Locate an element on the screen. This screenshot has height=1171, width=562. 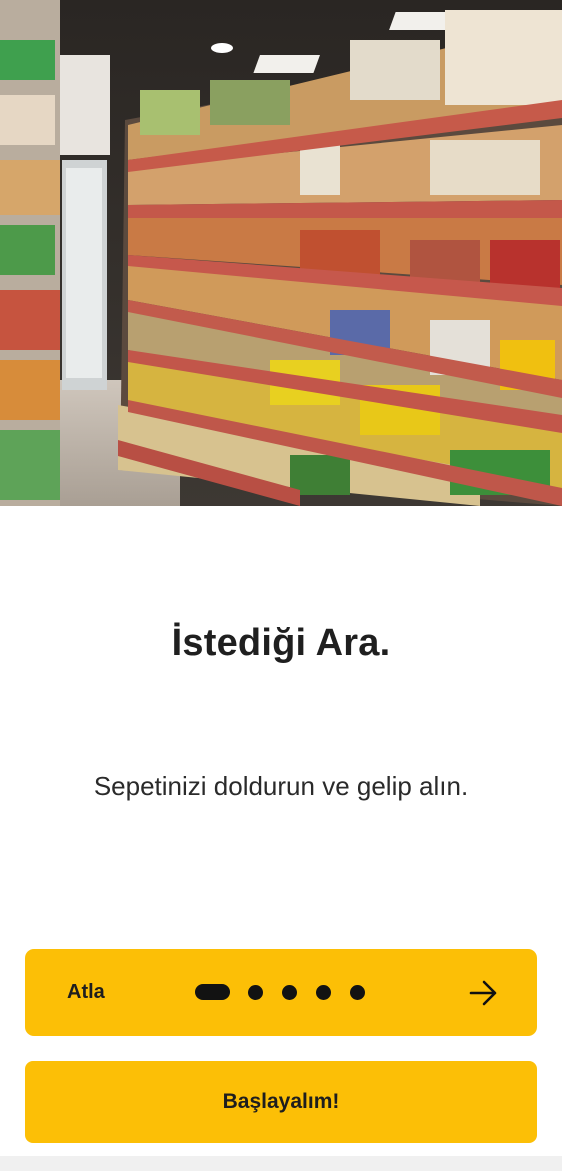
onboarding-nav-bar: Atla is located at coordinates (281, 992).